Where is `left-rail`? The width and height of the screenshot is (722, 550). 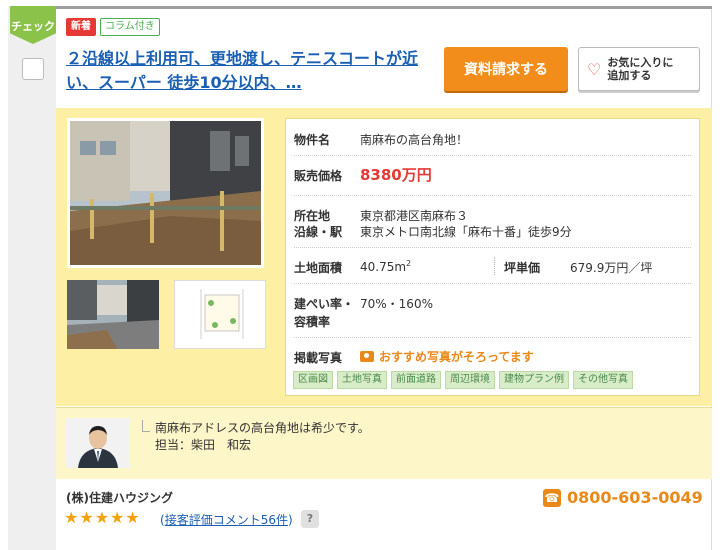 left-rail is located at coordinates (32, 278).